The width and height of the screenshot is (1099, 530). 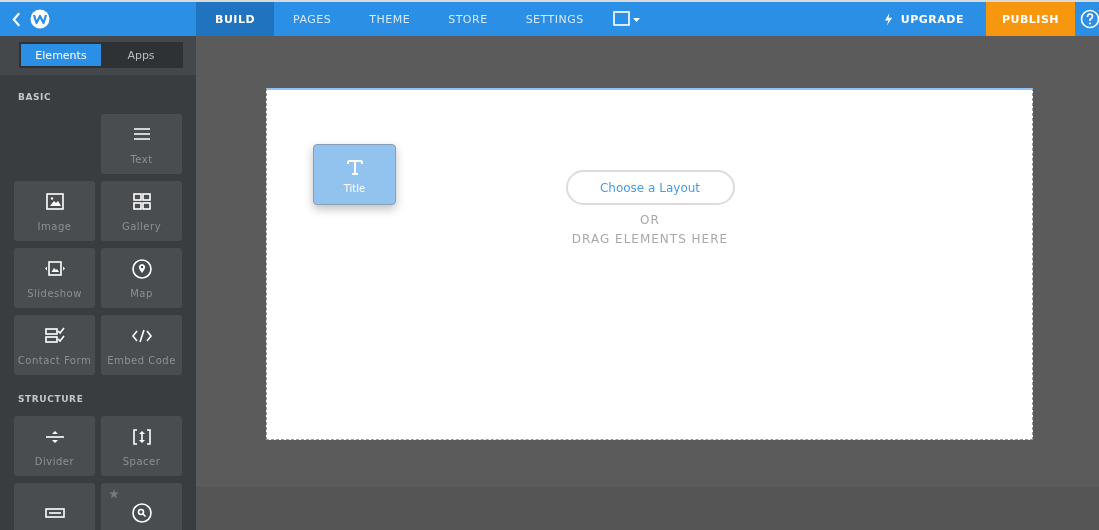 I want to click on publish-button: PUBLISH, so click(x=1030, y=19).